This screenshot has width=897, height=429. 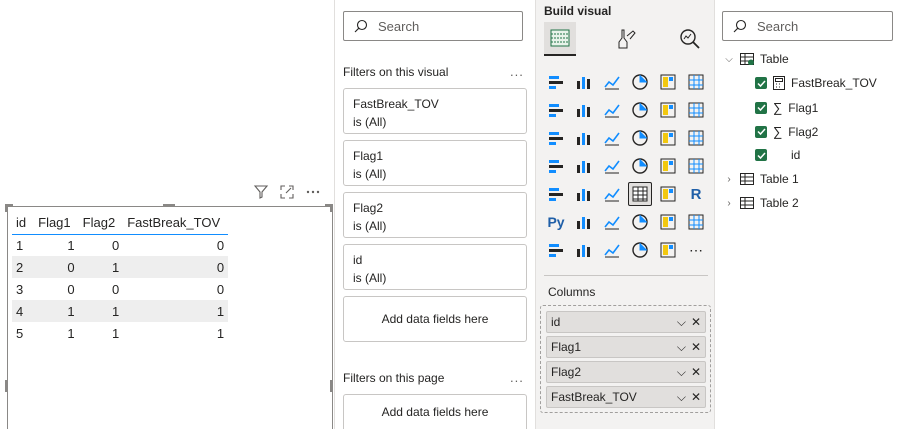 What do you see at coordinates (640, 166) in the screenshot?
I see `azure-map-icon` at bounding box center [640, 166].